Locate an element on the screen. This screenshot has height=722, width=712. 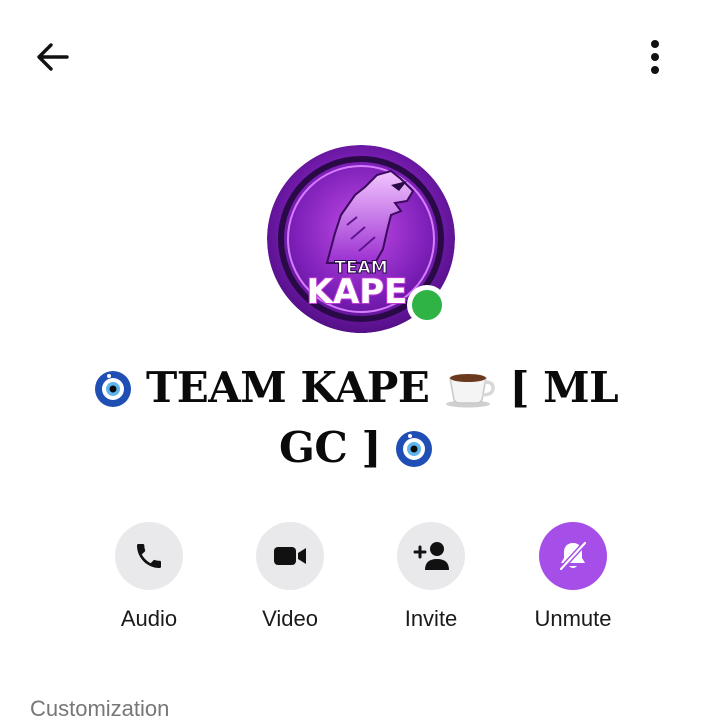
video-camera-icon is located at coordinates (290, 556).